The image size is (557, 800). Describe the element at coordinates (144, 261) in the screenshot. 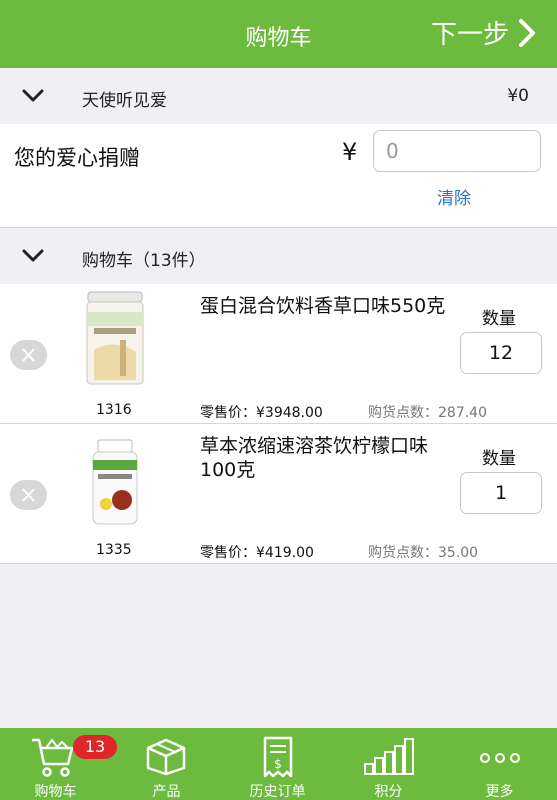

I see `cart-section-label: 购物车（13件）` at that location.